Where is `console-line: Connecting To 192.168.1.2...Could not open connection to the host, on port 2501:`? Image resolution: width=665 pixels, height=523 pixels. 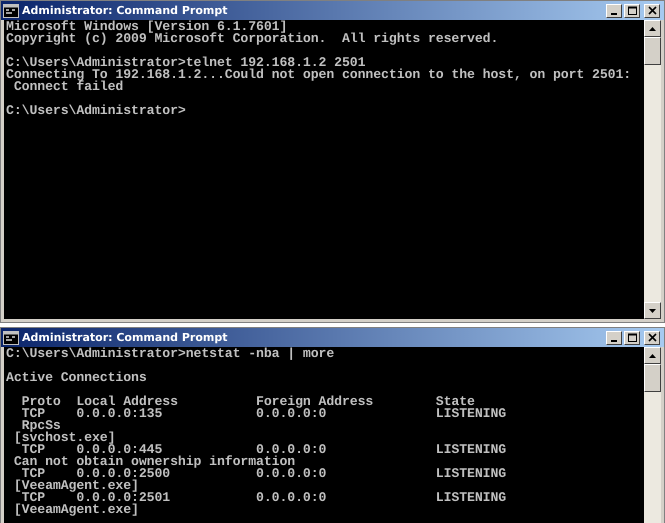
console-line: Connecting To 192.168.1.2...Could not open connection to the host, on port 2501: is located at coordinates (319, 75).